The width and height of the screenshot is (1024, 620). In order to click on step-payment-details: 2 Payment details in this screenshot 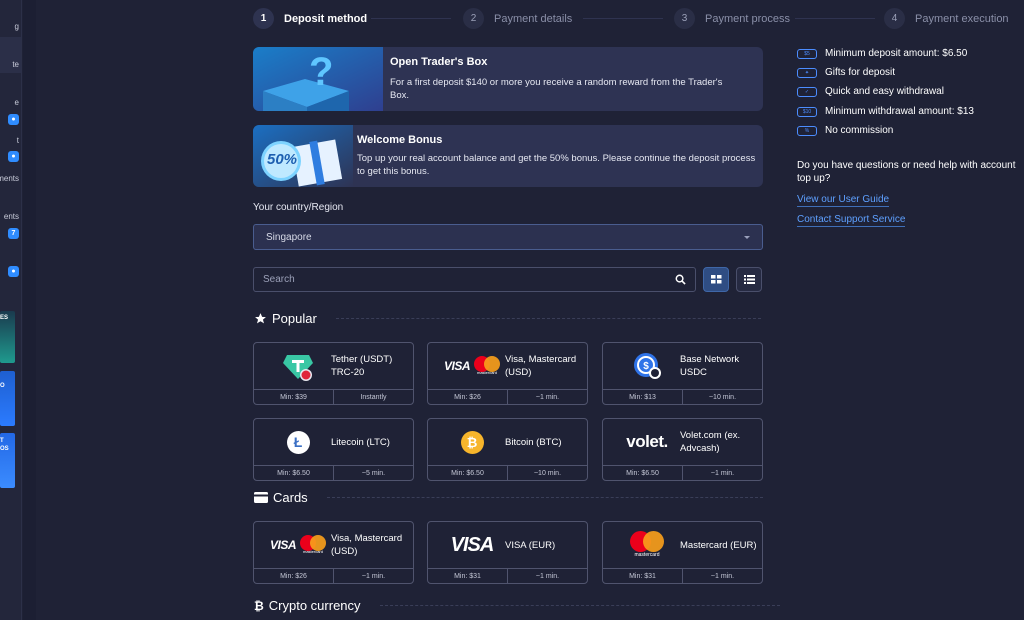, I will do `click(517, 18)`.